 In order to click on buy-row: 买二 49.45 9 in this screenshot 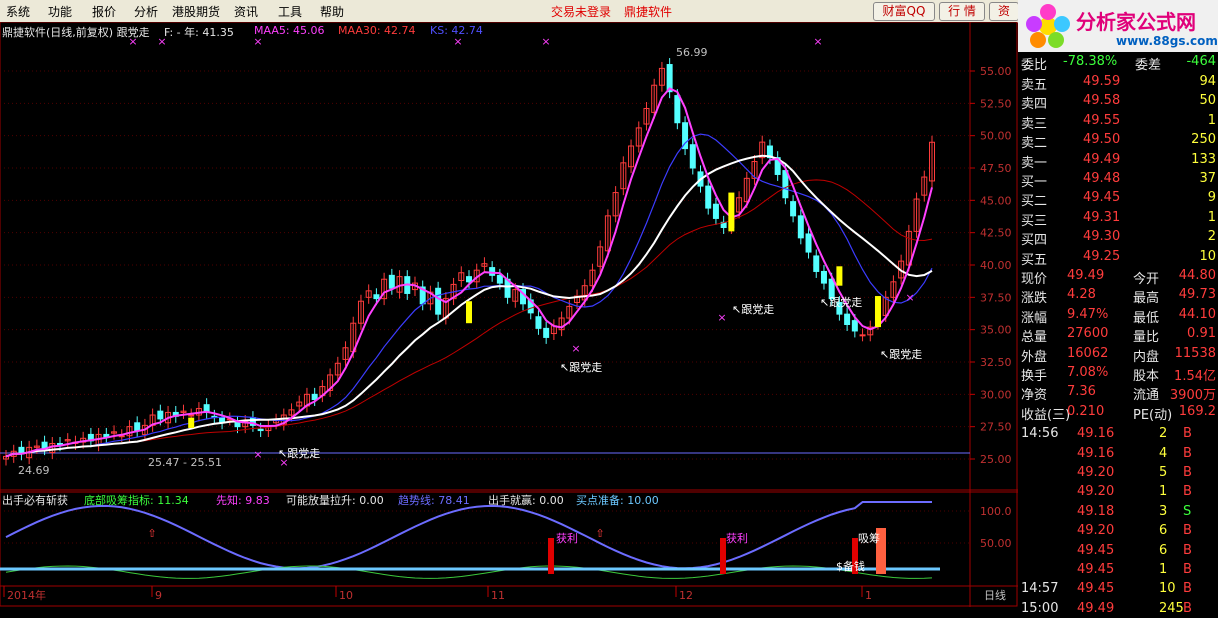, I will do `click(1118, 200)`.